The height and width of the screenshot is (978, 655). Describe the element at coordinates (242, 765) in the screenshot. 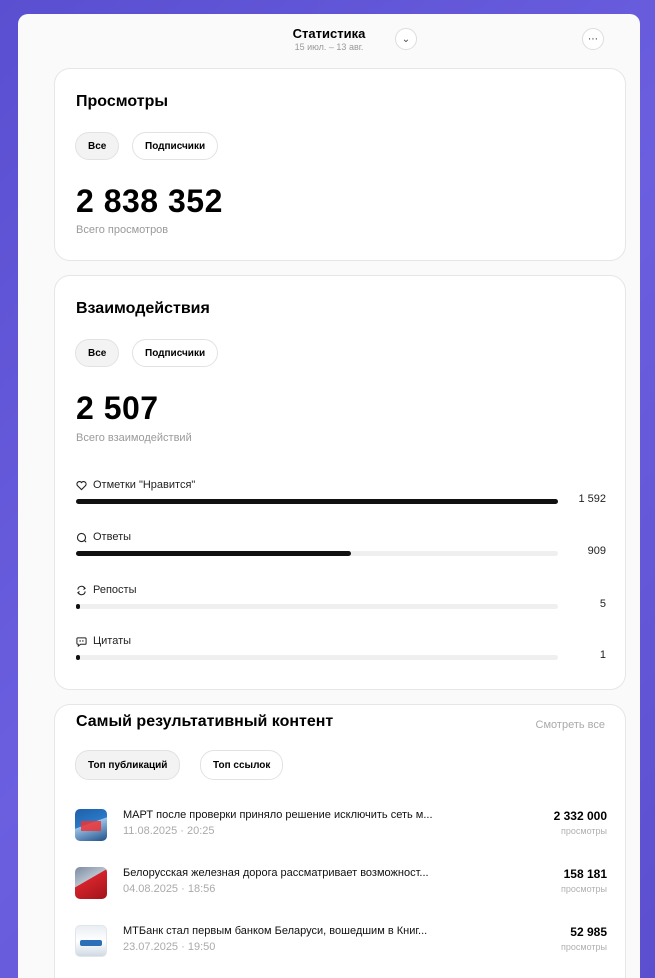

I see `tab-top-links: Топ ссылок` at that location.